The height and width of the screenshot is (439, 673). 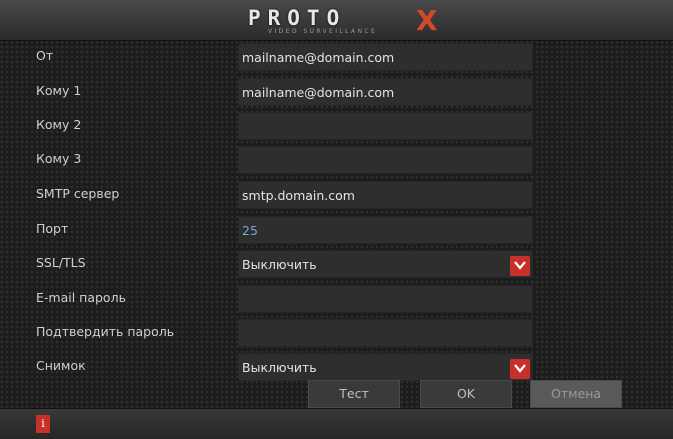 I want to click on proto-x-logo: PROTO X VIDEO SURVEILLANCE, so click(x=342, y=20).